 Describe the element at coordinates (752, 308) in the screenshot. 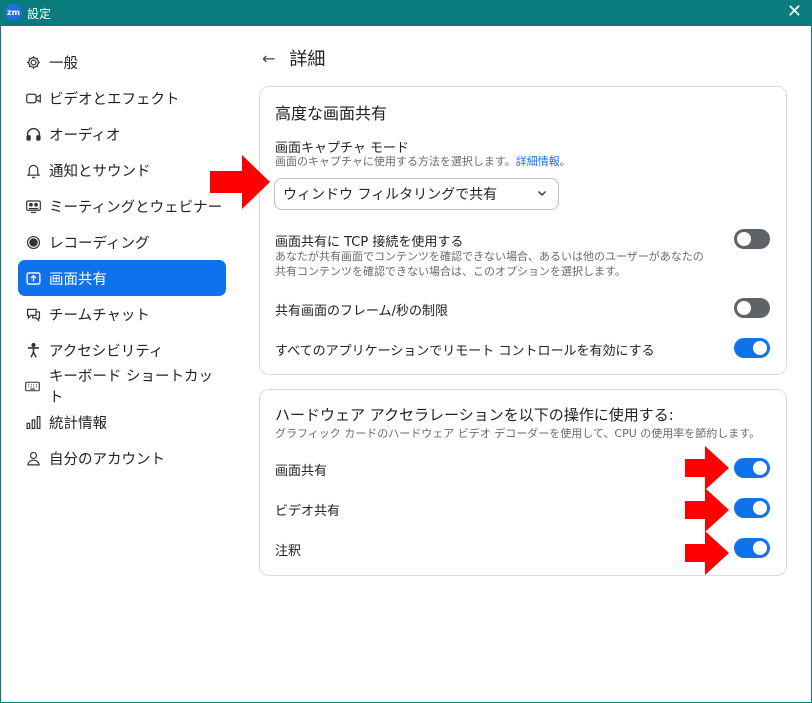

I see `fps-limit-toggle` at that location.